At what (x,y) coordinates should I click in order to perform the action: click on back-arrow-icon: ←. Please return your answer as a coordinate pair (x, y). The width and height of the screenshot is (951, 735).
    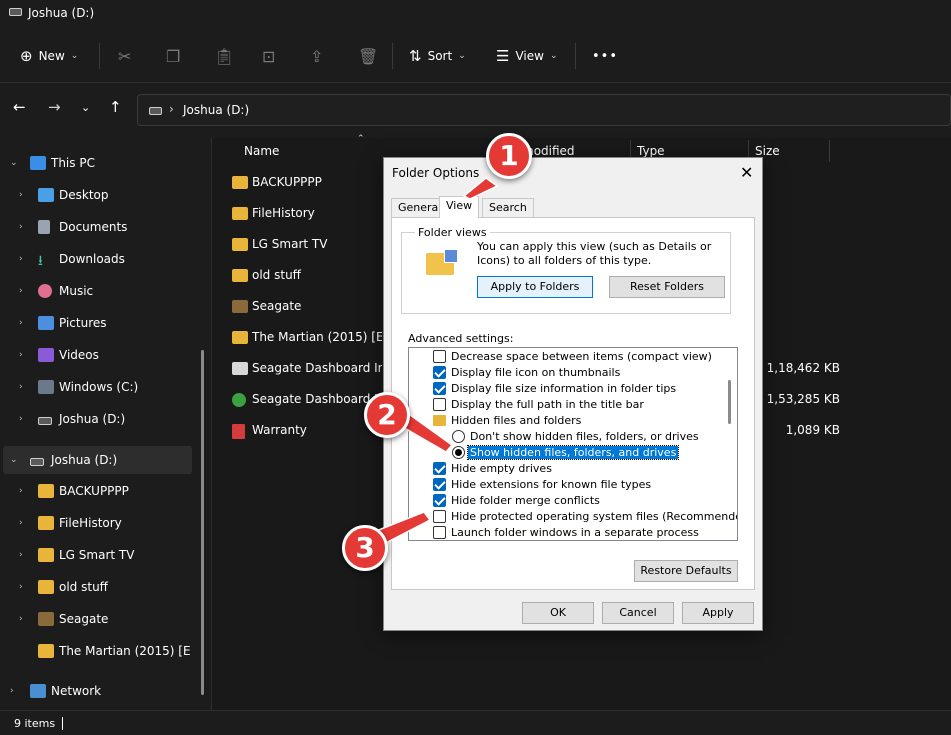
    Looking at the image, I should click on (19, 107).